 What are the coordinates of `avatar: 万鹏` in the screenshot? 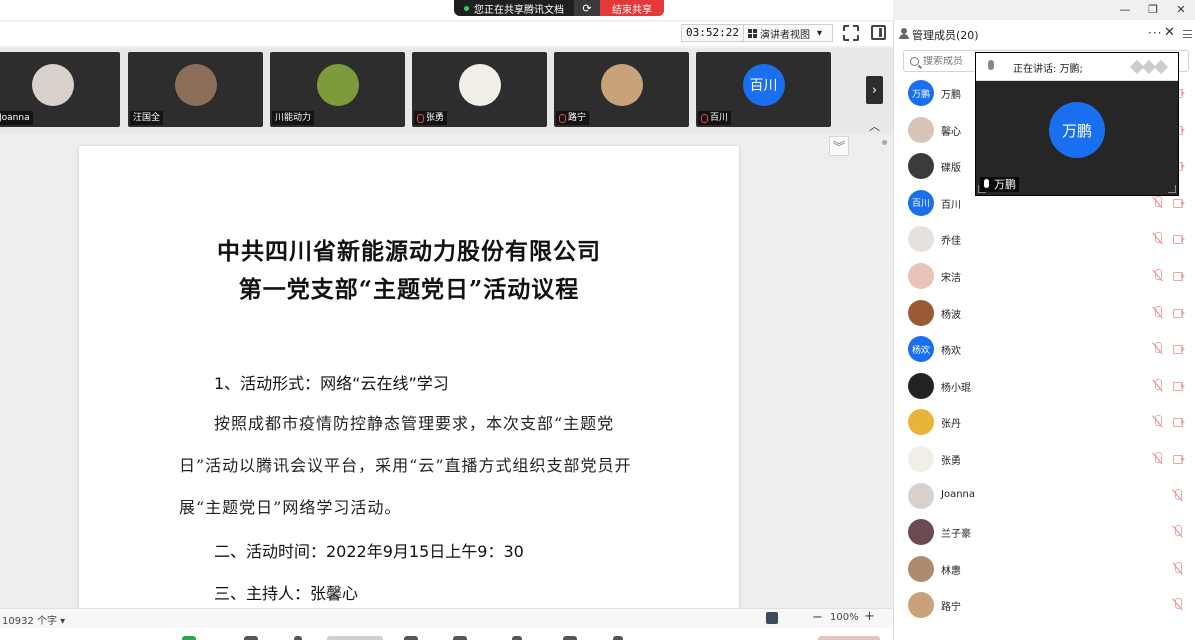 It's located at (921, 93).